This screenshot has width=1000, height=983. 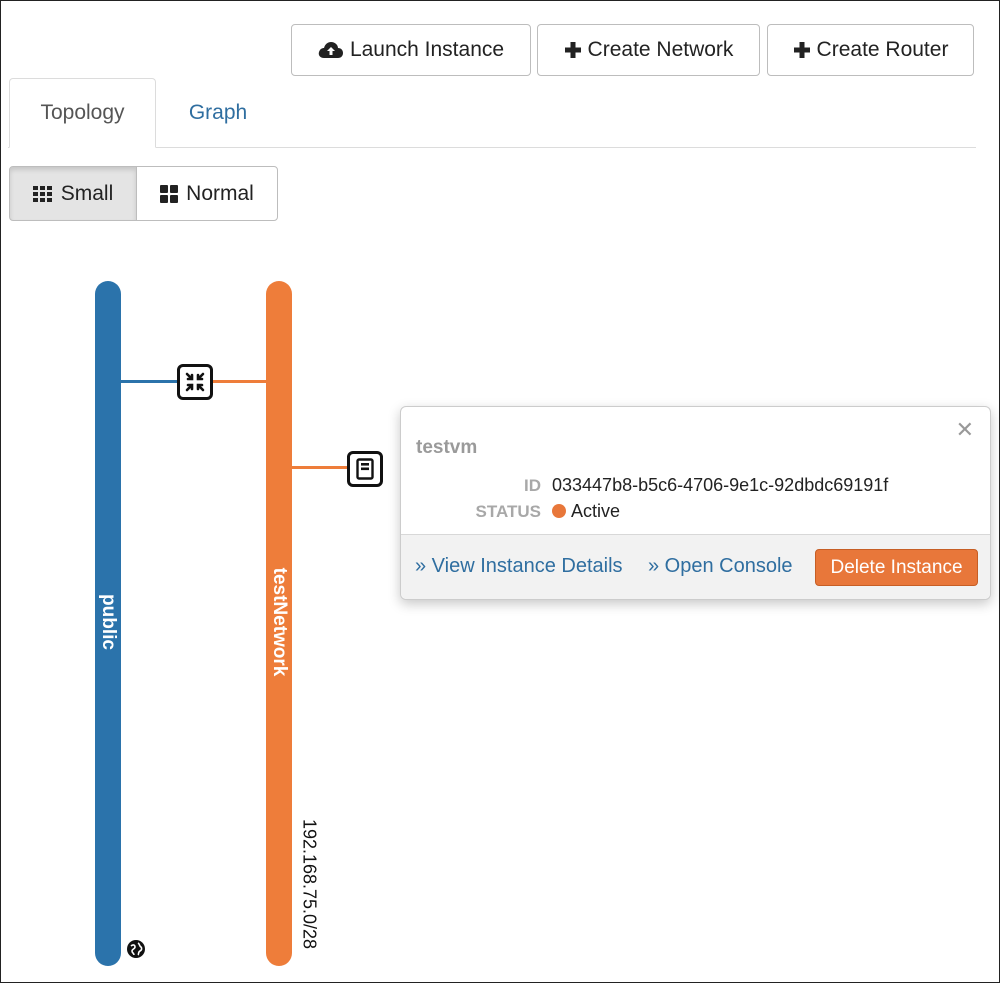 What do you see at coordinates (660, 49) in the screenshot?
I see `create-network-label: Create Network` at bounding box center [660, 49].